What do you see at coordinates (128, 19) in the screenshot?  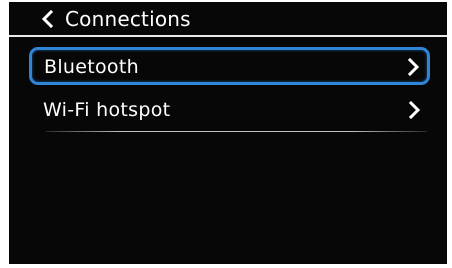 I see `page-title: Connections` at bounding box center [128, 19].